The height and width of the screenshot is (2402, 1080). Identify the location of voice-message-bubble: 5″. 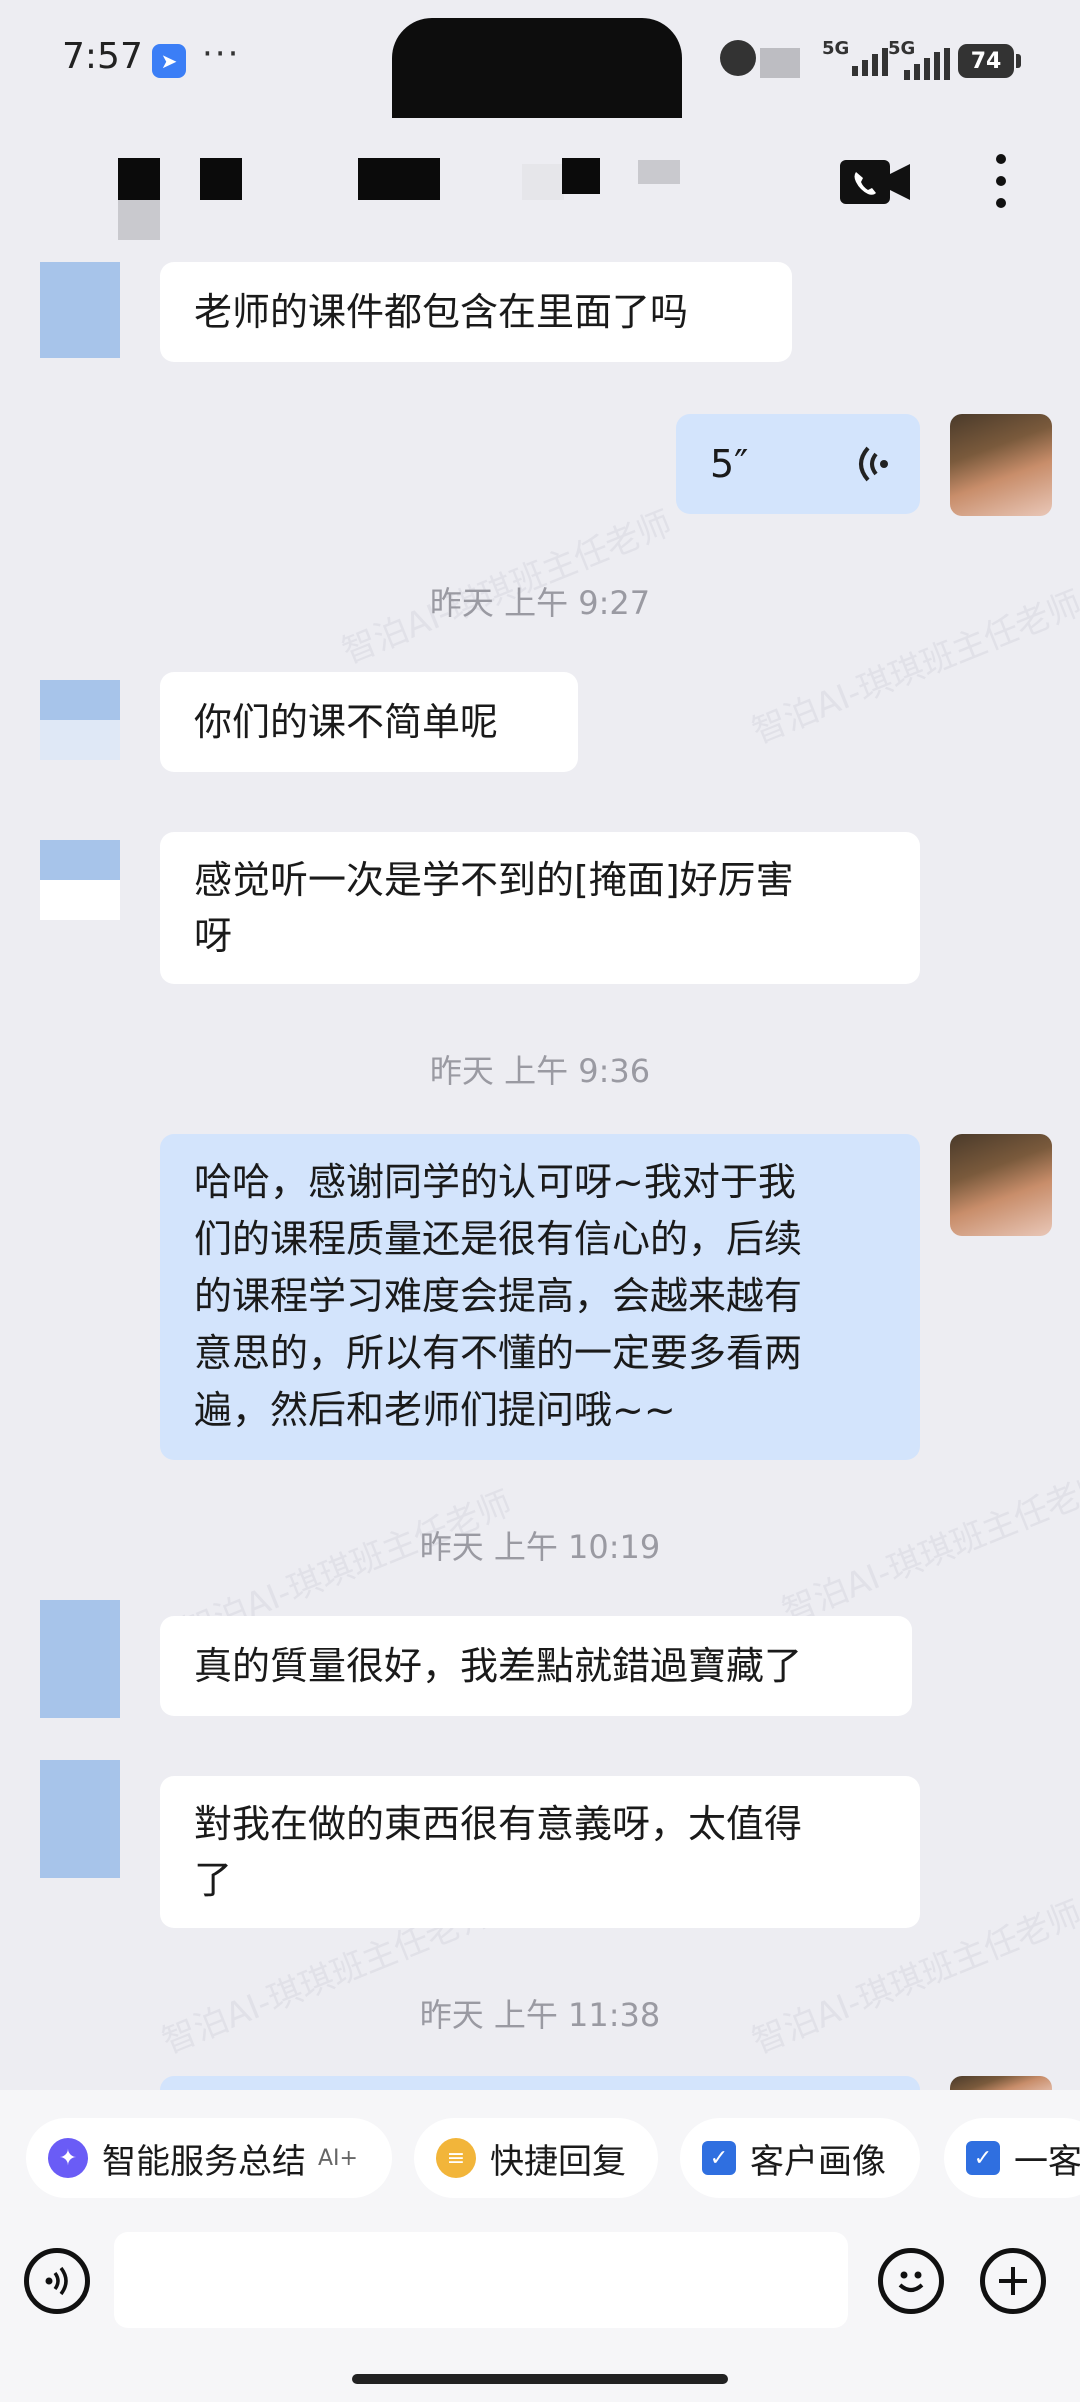
(798, 464).